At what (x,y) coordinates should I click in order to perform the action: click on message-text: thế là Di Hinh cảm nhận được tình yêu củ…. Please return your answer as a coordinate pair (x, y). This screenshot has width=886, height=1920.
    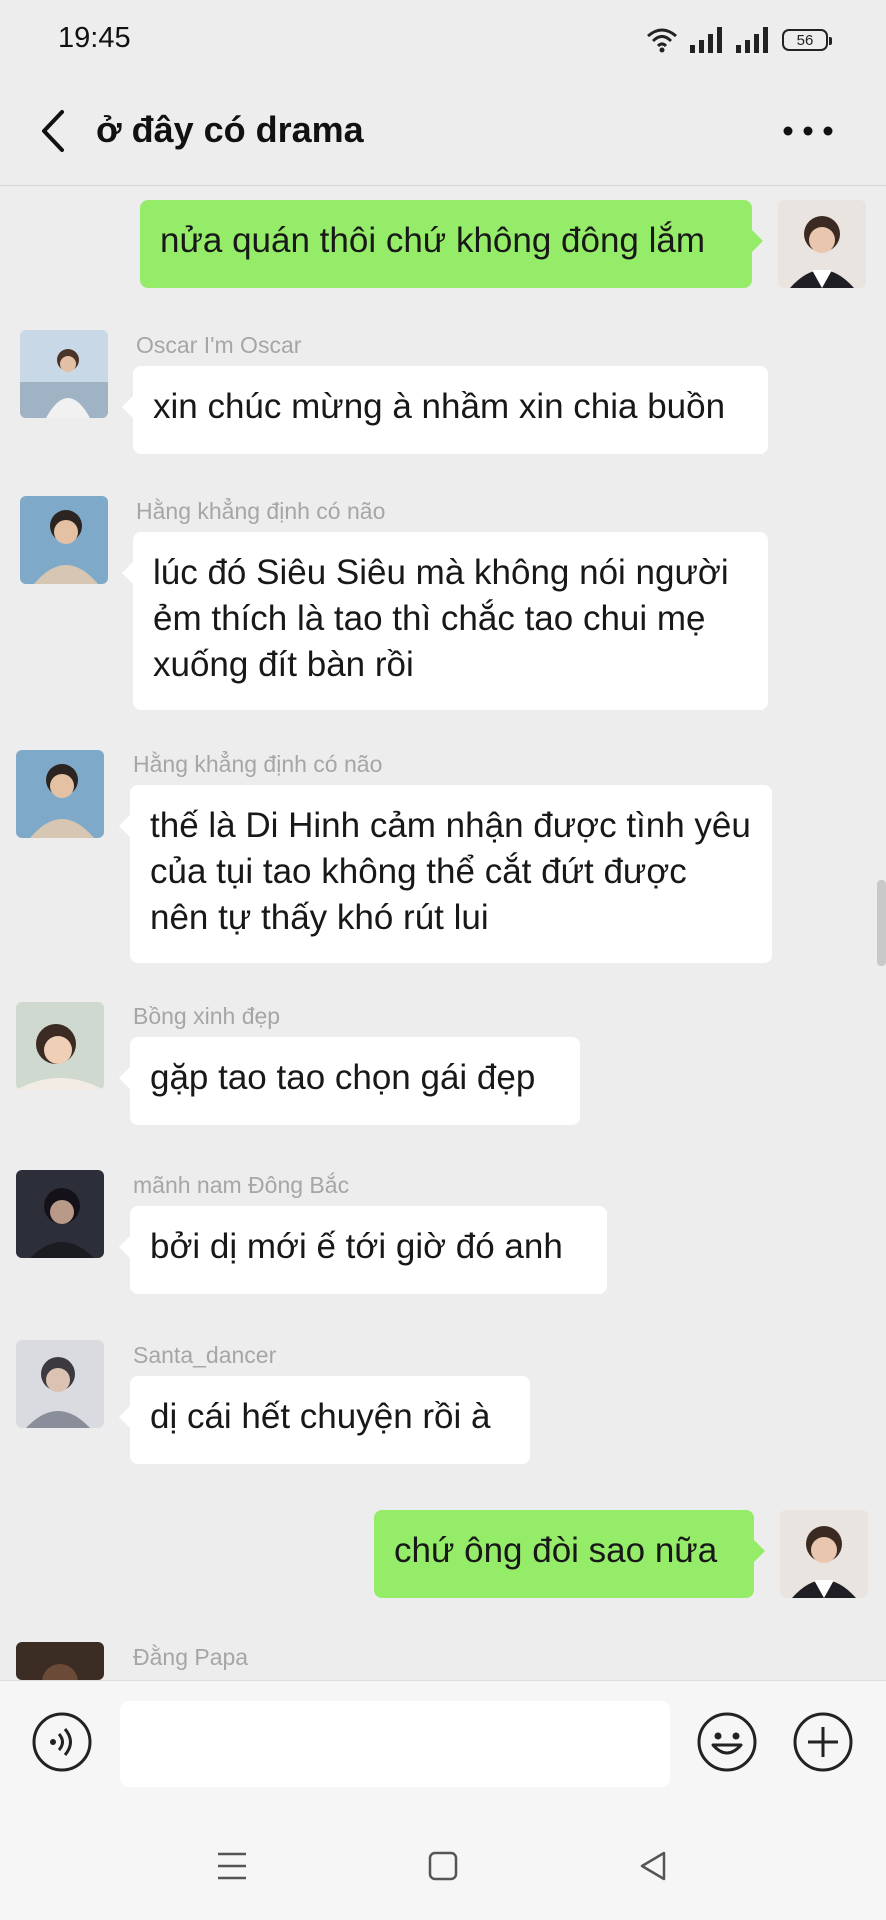
    Looking at the image, I should click on (450, 871).